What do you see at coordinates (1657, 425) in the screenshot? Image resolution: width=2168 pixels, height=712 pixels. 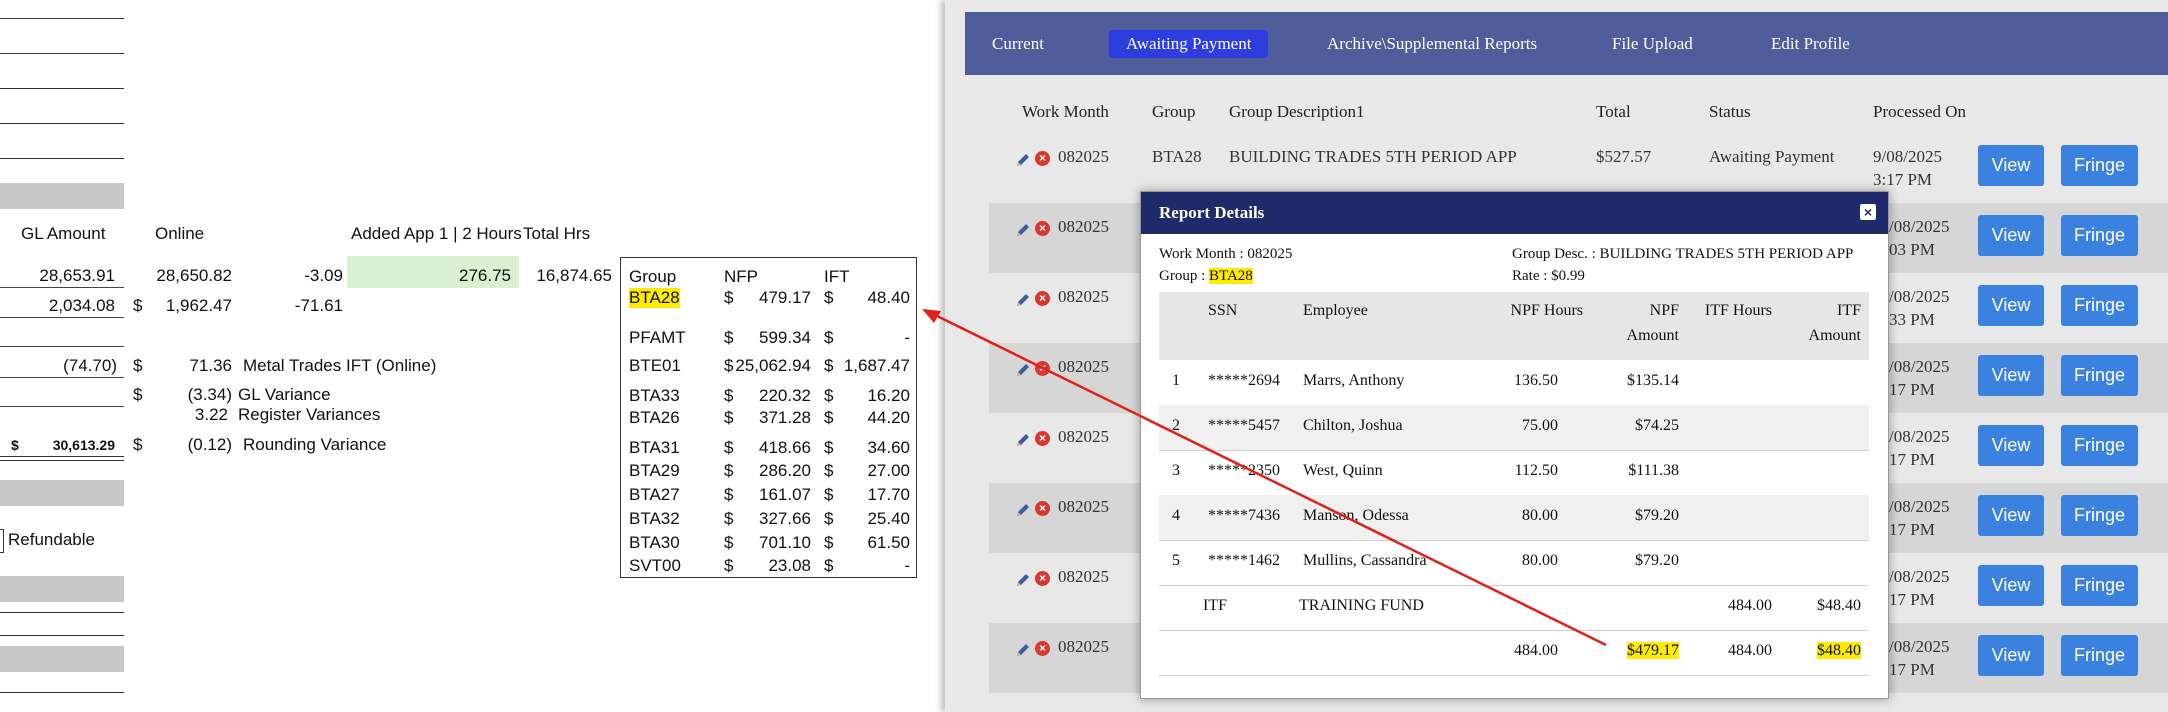 I see `npf-amount: $74.25` at bounding box center [1657, 425].